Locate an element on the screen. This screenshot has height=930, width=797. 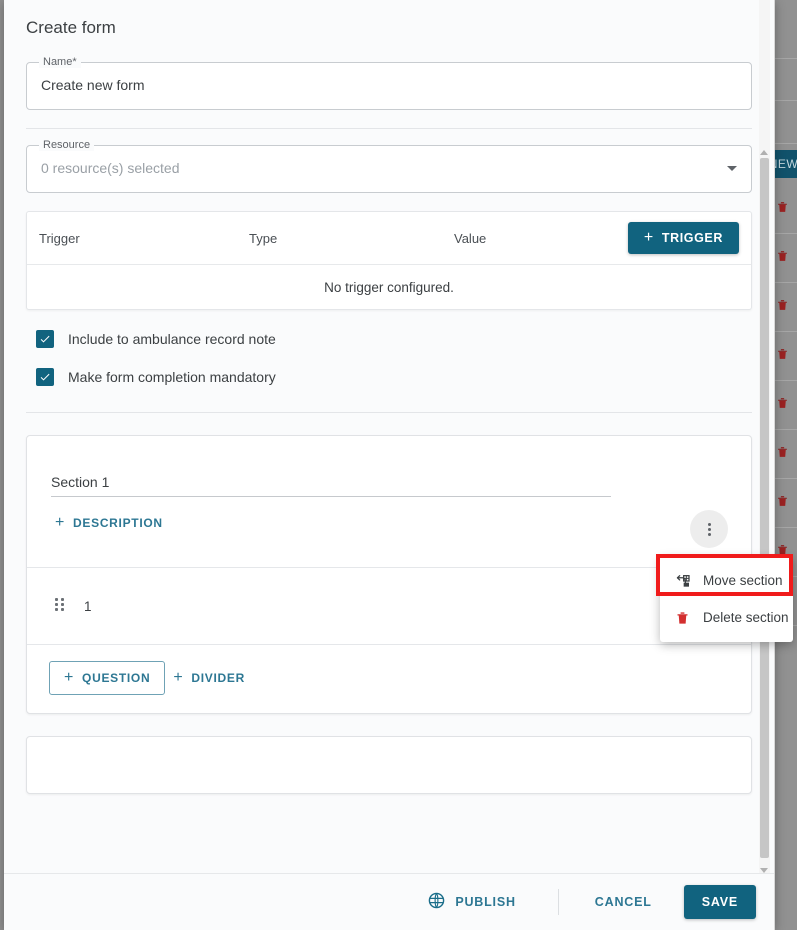
save-button: SAVE is located at coordinates (719, 902).